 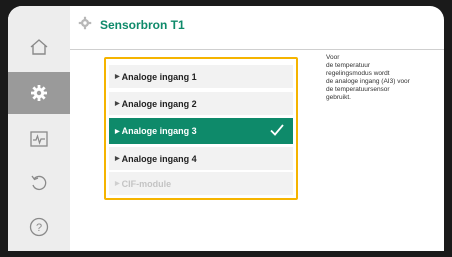 I want to click on help-text-line: de temperatuursensor, so click(x=358, y=89).